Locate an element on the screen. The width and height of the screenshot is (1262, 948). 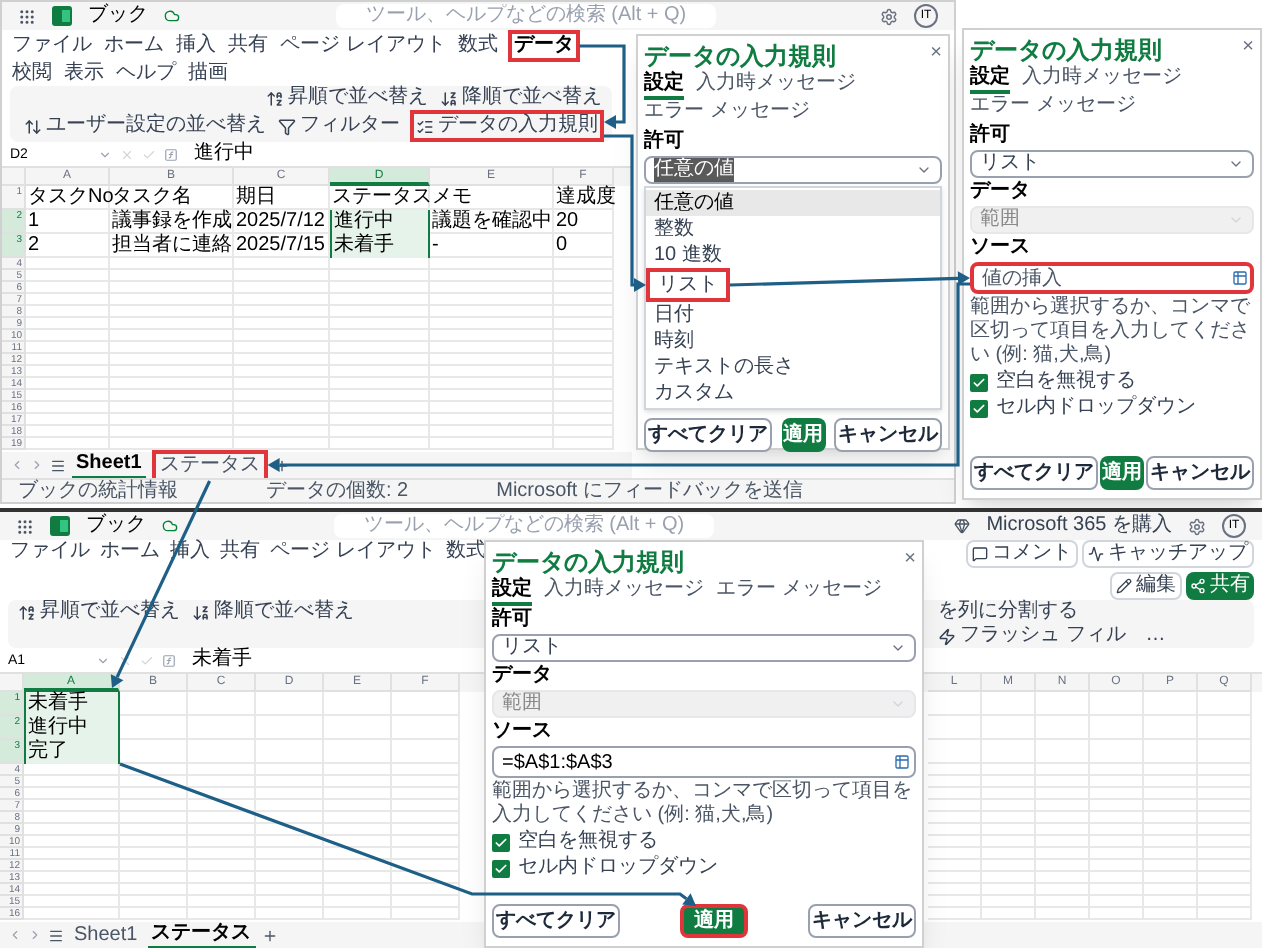
source-field: =$A$1:$A$3 is located at coordinates (704, 762).